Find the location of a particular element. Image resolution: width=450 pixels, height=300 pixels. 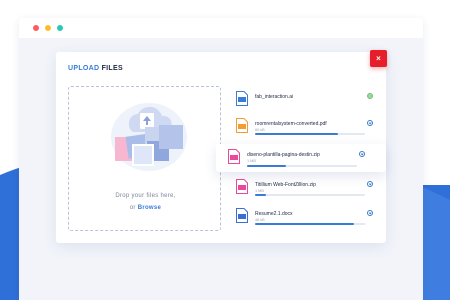

close-dialog-button: × is located at coordinates (378, 58).